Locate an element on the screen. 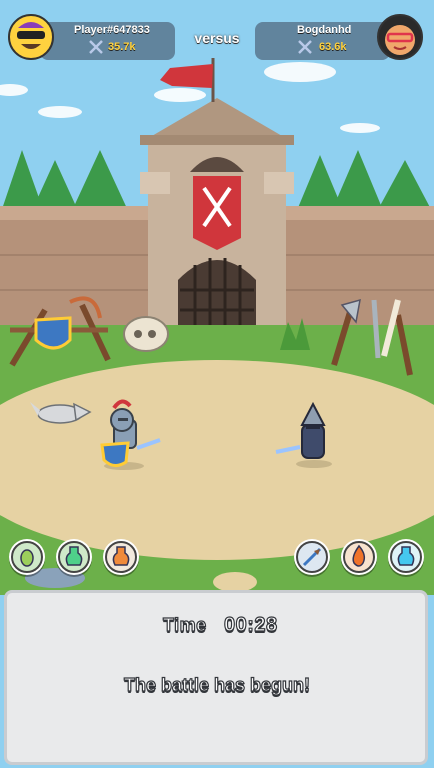 Image resolution: width=434 pixels, height=768 pixels. player-left-card: Player#647833 35.7k is located at coordinates (107, 41).